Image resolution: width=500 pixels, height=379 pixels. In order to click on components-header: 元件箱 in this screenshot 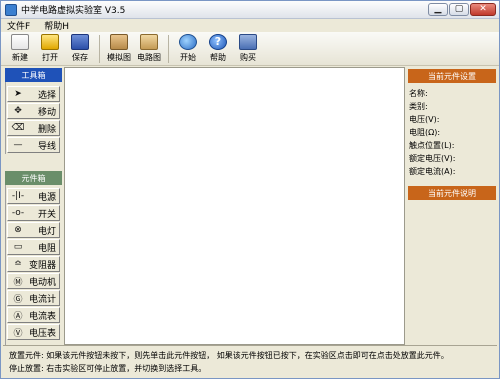, I will do `click(33, 178)`.